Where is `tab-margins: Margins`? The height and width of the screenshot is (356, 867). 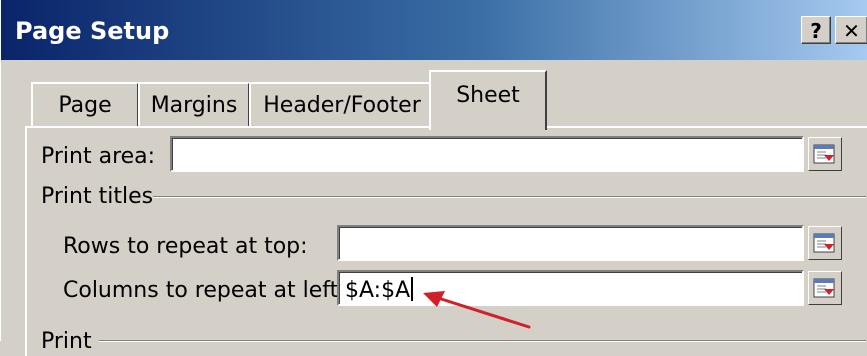
tab-margins: Margins is located at coordinates (194, 105).